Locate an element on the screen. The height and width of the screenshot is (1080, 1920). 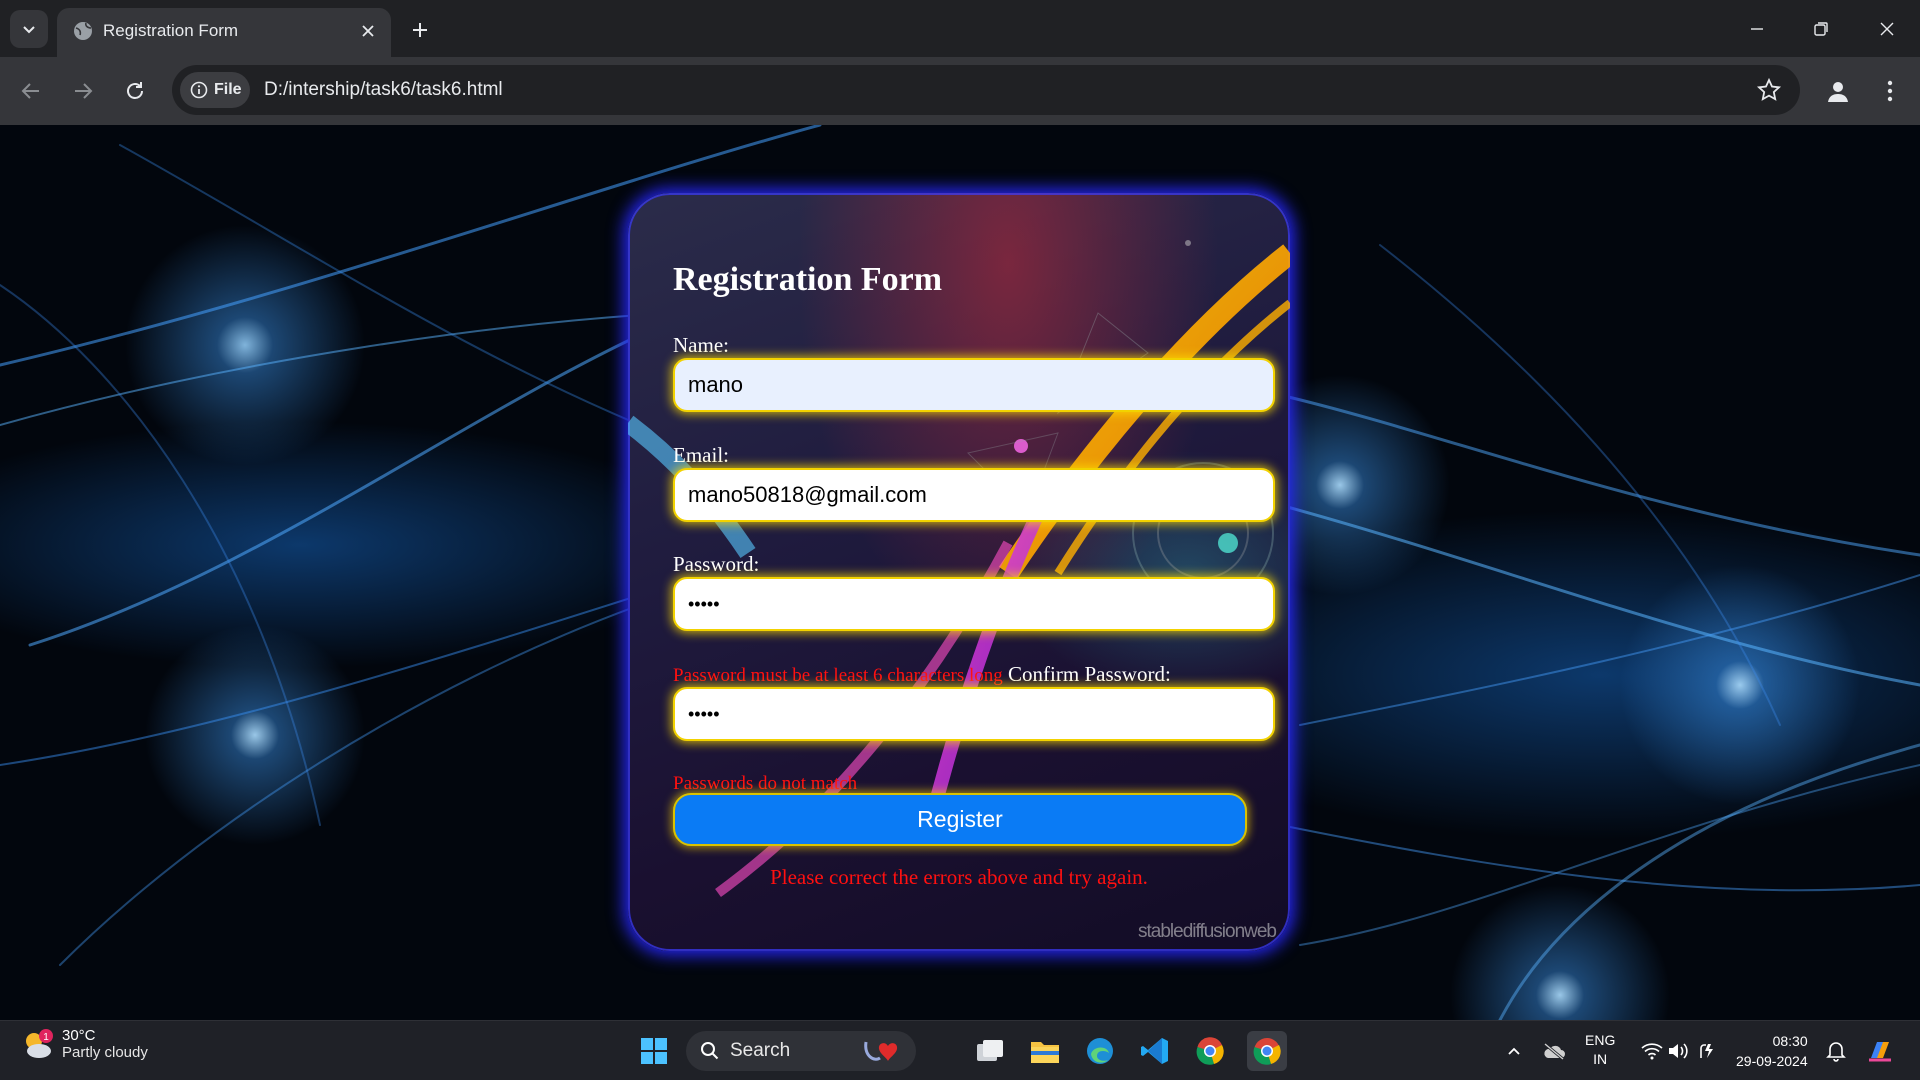
task-view-button is located at coordinates (990, 1051).